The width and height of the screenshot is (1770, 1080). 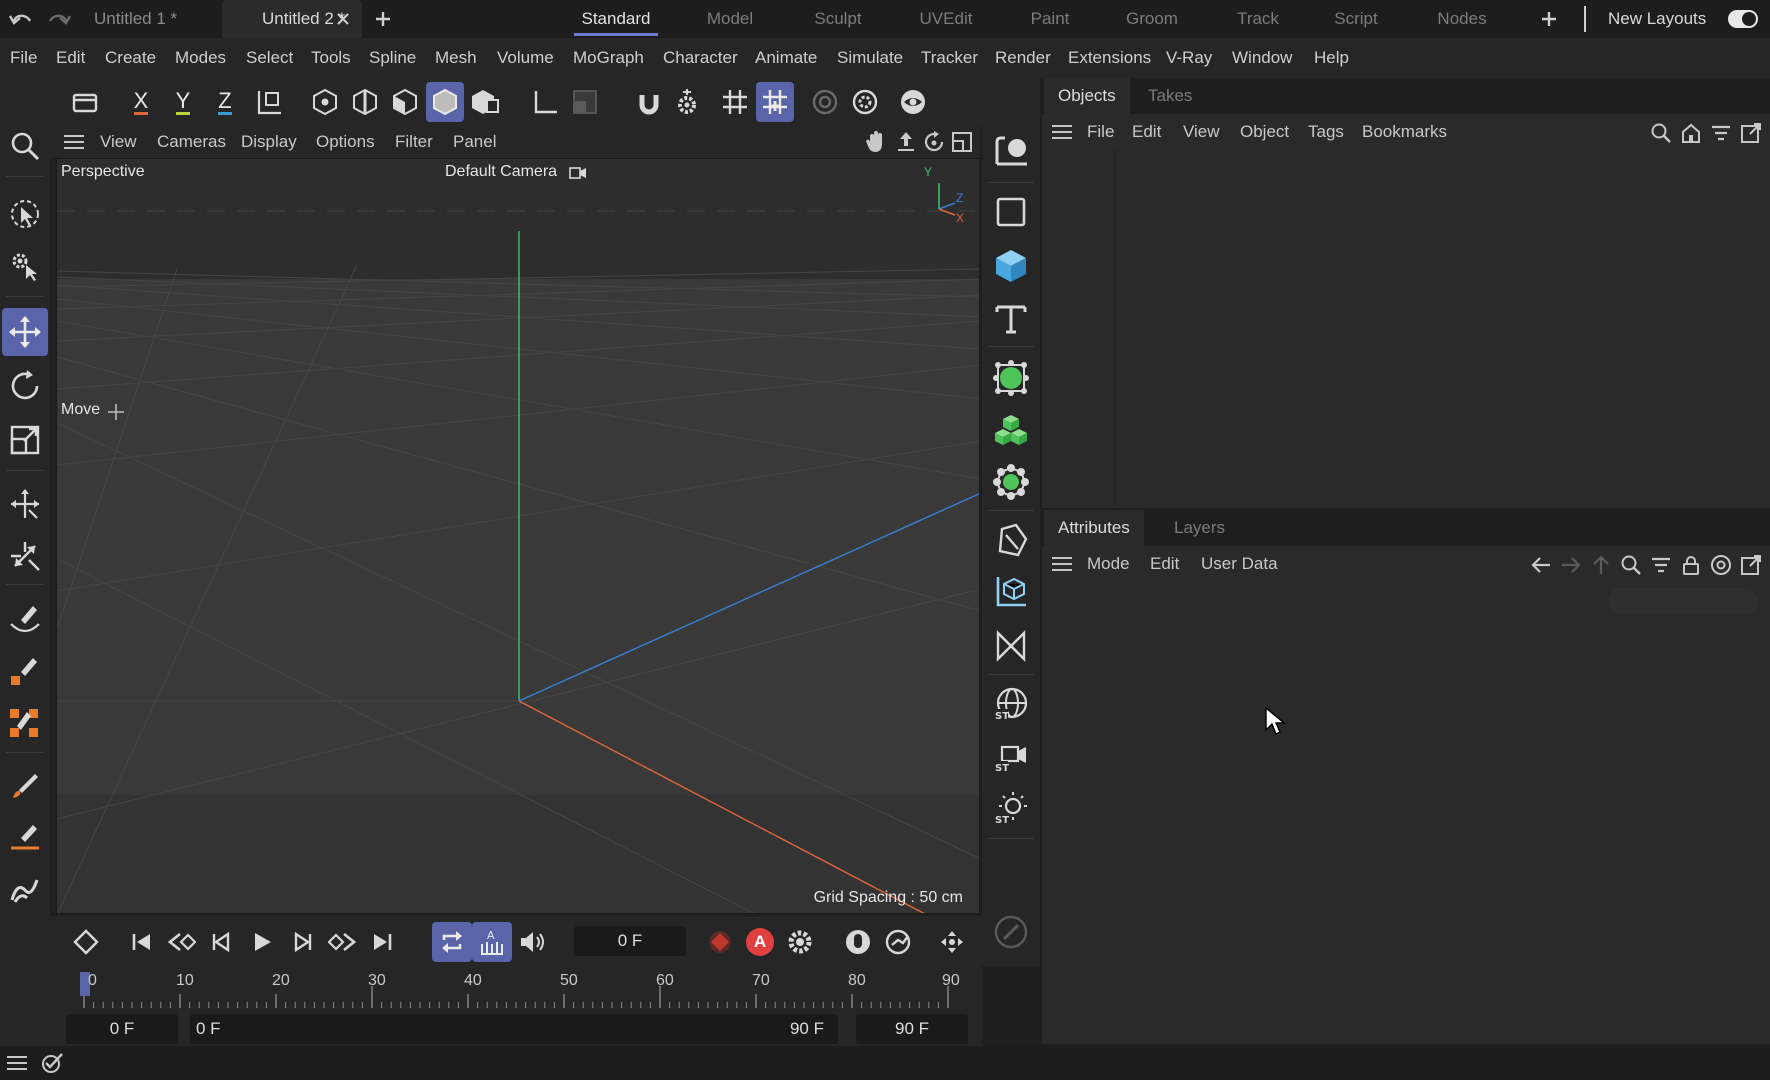 What do you see at coordinates (191, 142) in the screenshot?
I see `viewport-menu-cameras: Cameras` at bounding box center [191, 142].